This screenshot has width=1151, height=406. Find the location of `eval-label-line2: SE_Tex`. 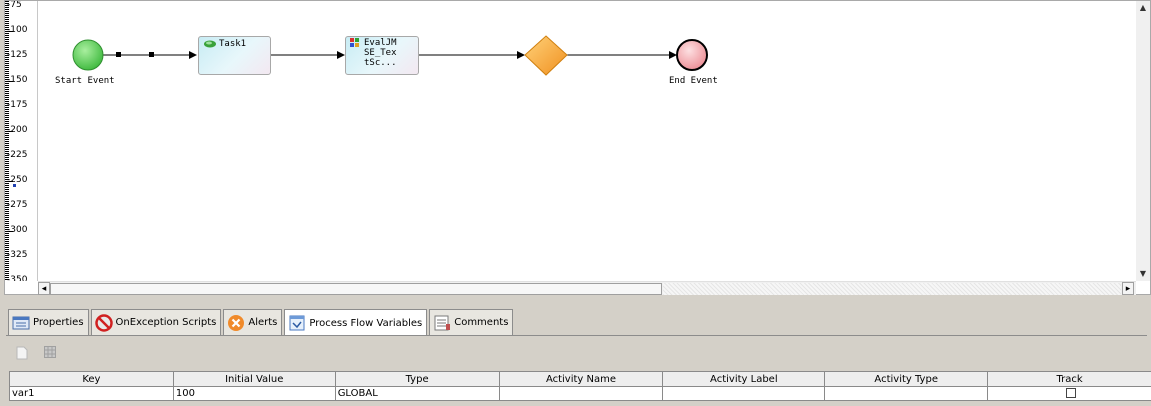

eval-label-line2: SE_Tex is located at coordinates (380, 53).